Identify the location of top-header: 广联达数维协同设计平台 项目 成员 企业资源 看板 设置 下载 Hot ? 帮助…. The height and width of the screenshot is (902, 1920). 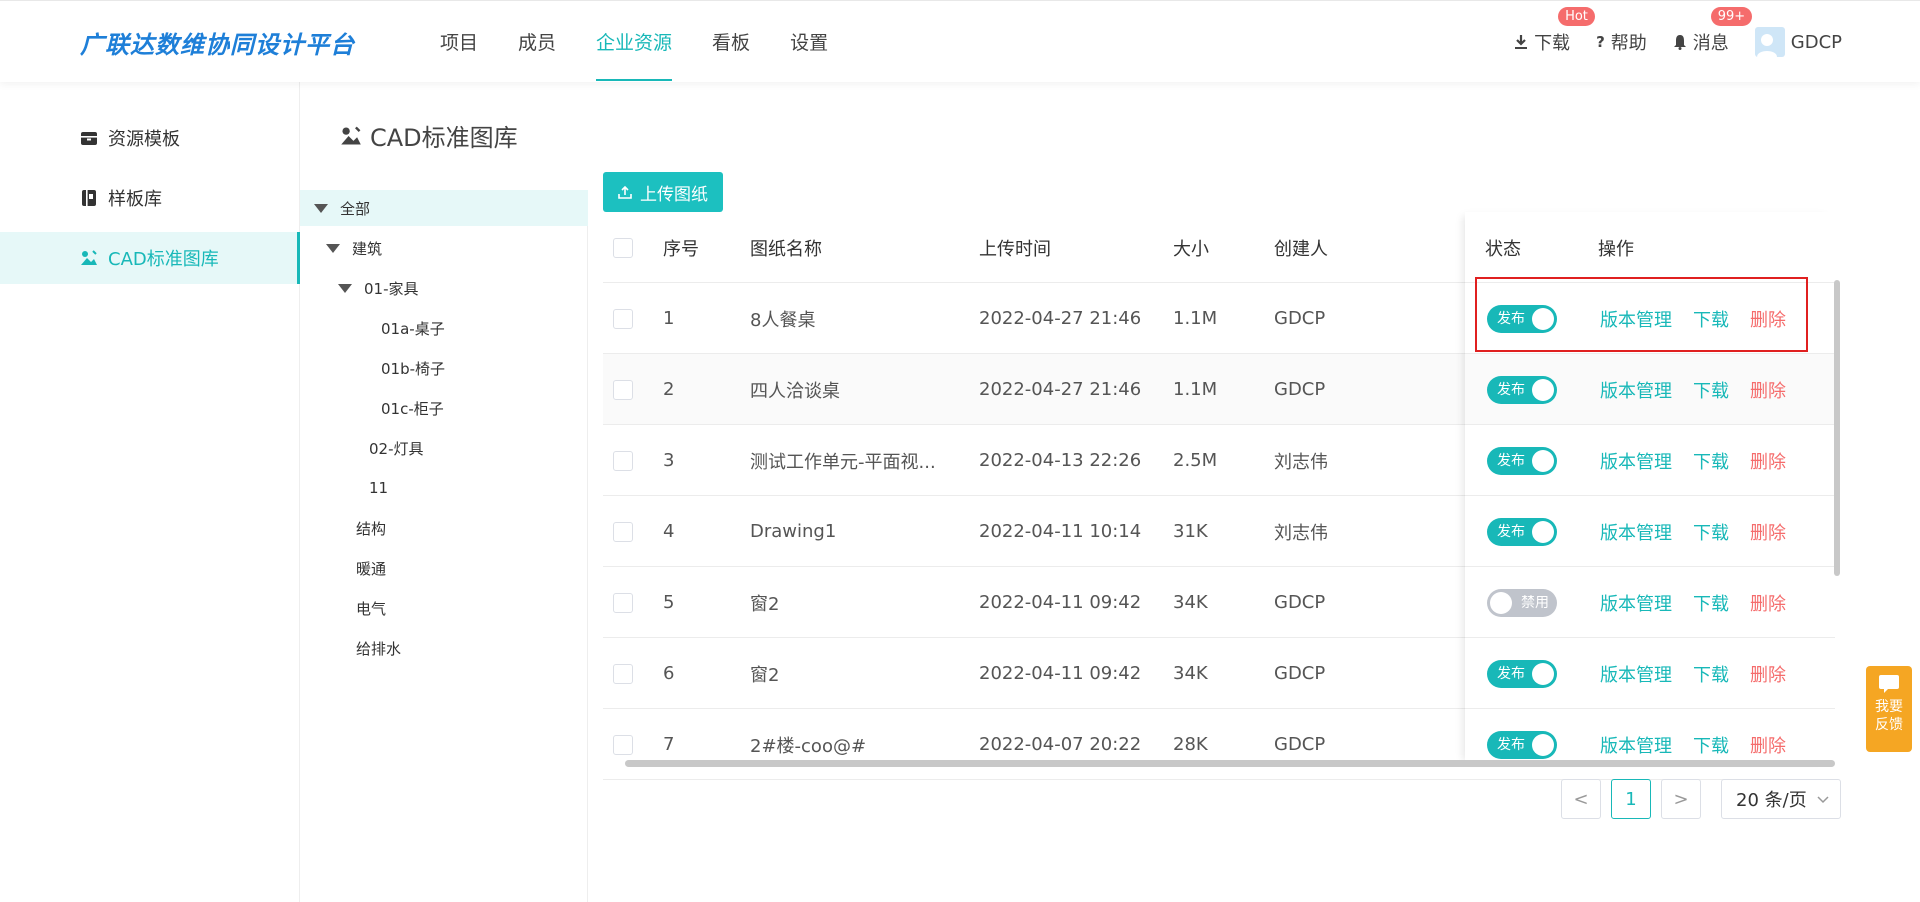
(960, 41).